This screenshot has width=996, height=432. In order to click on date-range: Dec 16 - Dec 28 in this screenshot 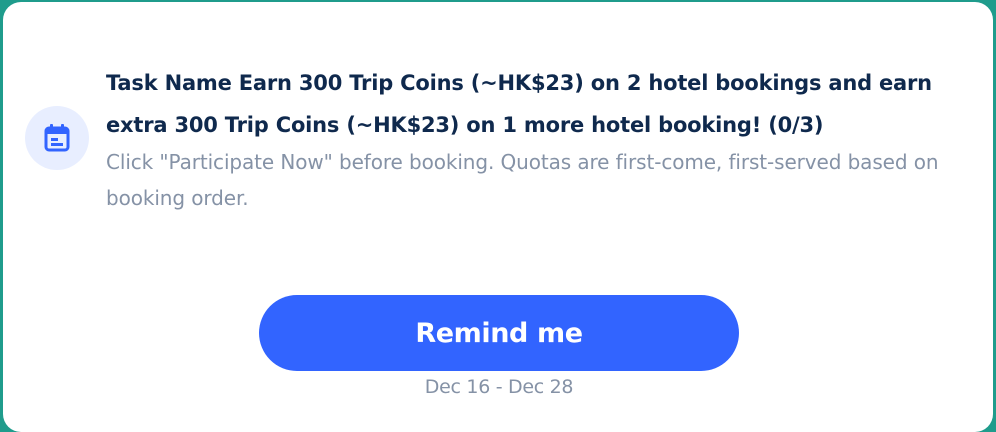, I will do `click(499, 387)`.